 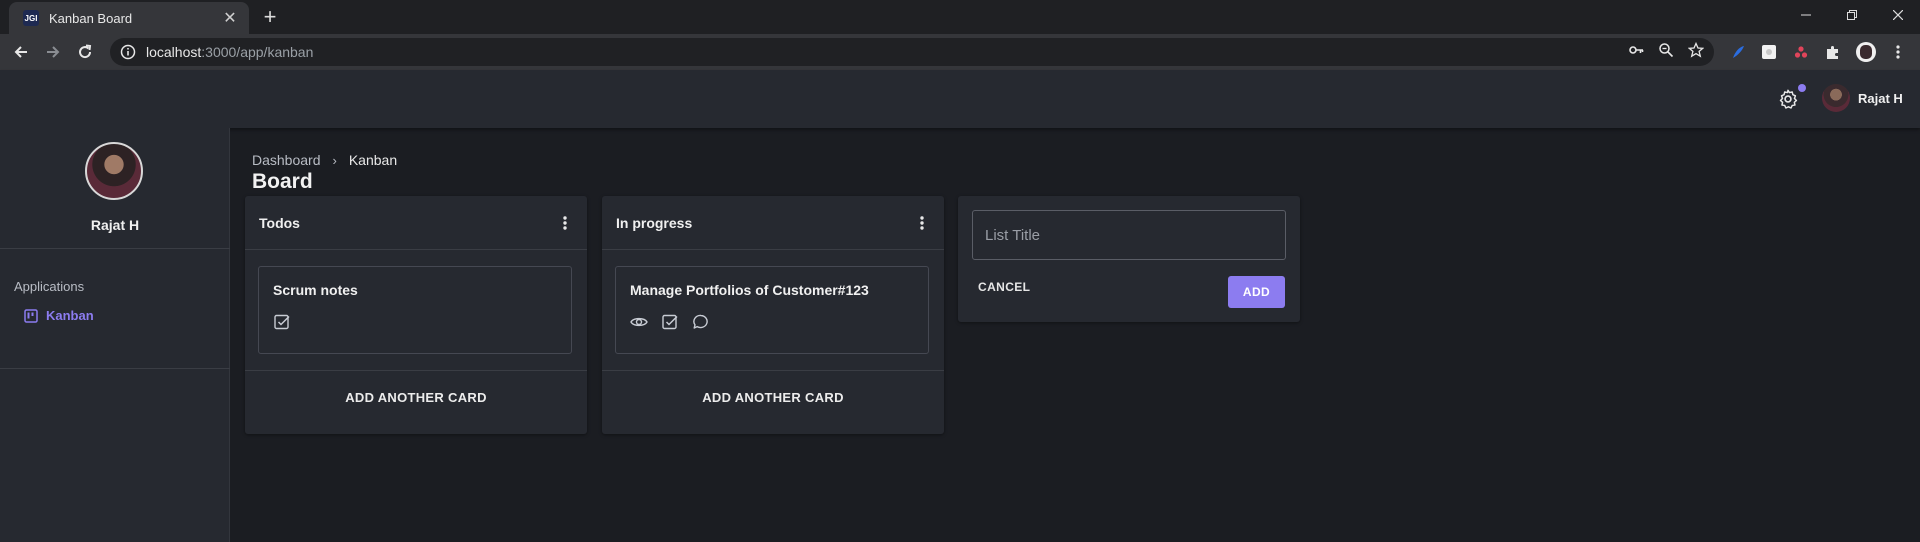 I want to click on browser-toolbar: localhost:3000/app/kanban, so click(x=960, y=52).